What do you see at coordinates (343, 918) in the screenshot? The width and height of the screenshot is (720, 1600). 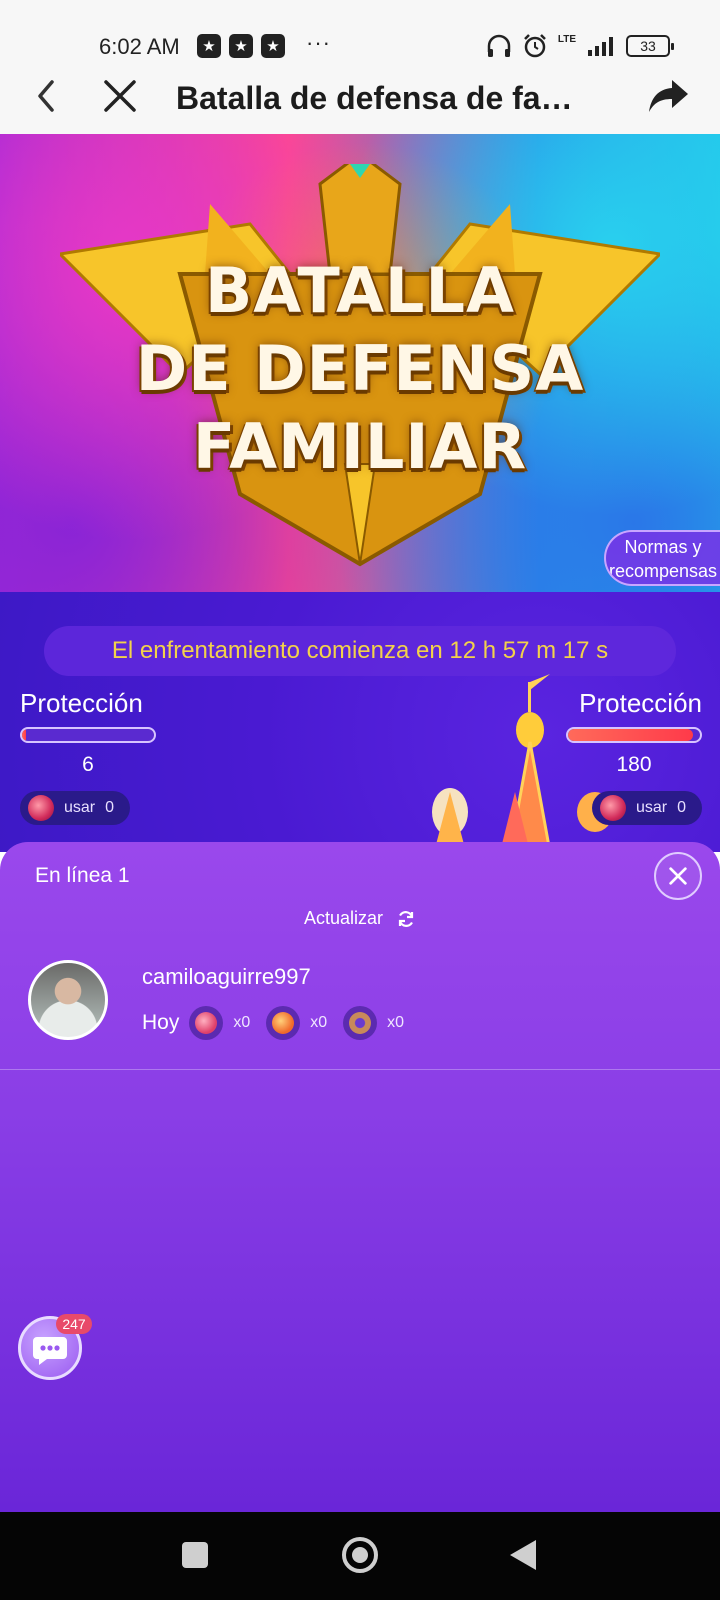 I see `refresh-label: Actualizar` at bounding box center [343, 918].